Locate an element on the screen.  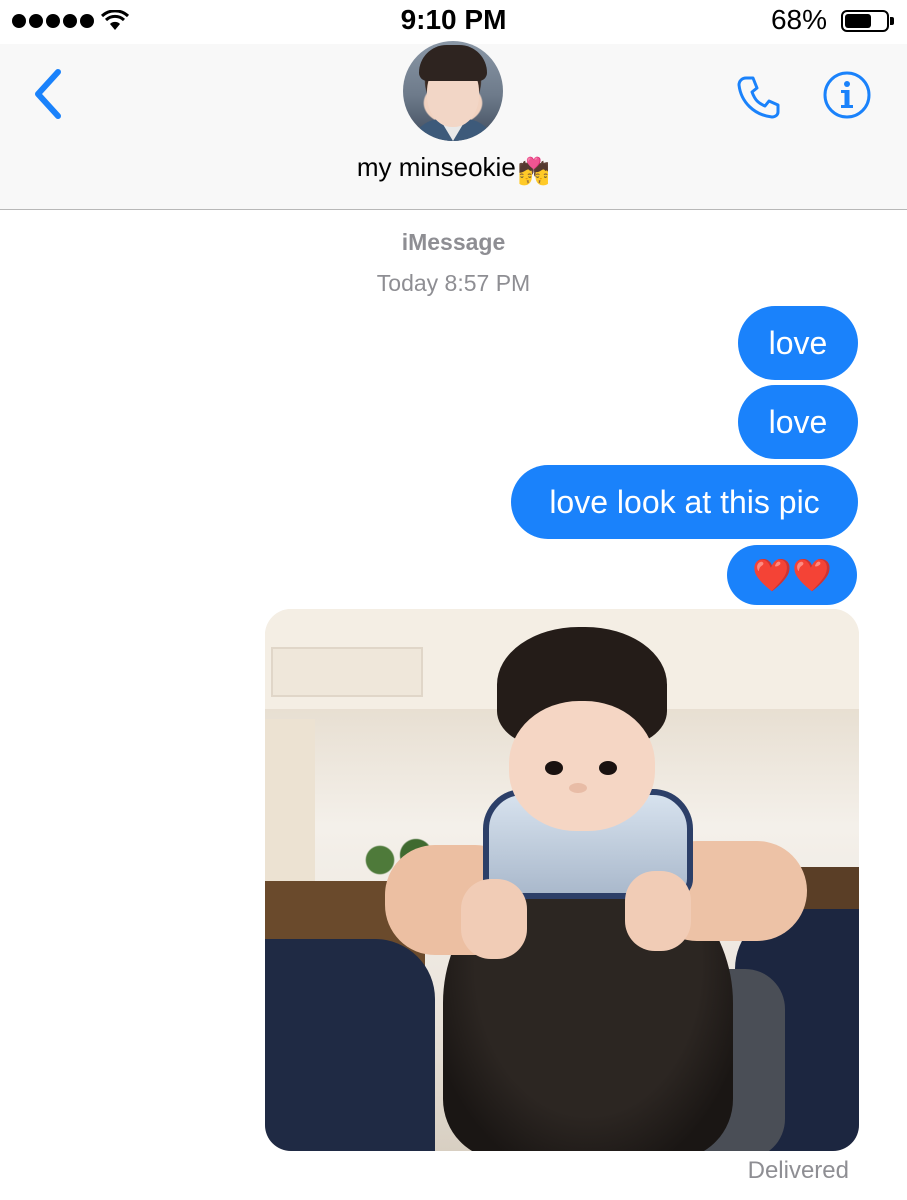
message-bubble-hearts: ❤️❤️ is located at coordinates (792, 575).